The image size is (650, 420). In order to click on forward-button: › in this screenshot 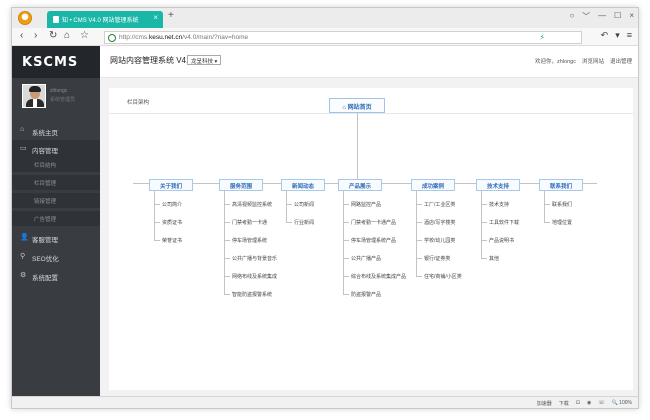, I will do `click(35, 35)`.